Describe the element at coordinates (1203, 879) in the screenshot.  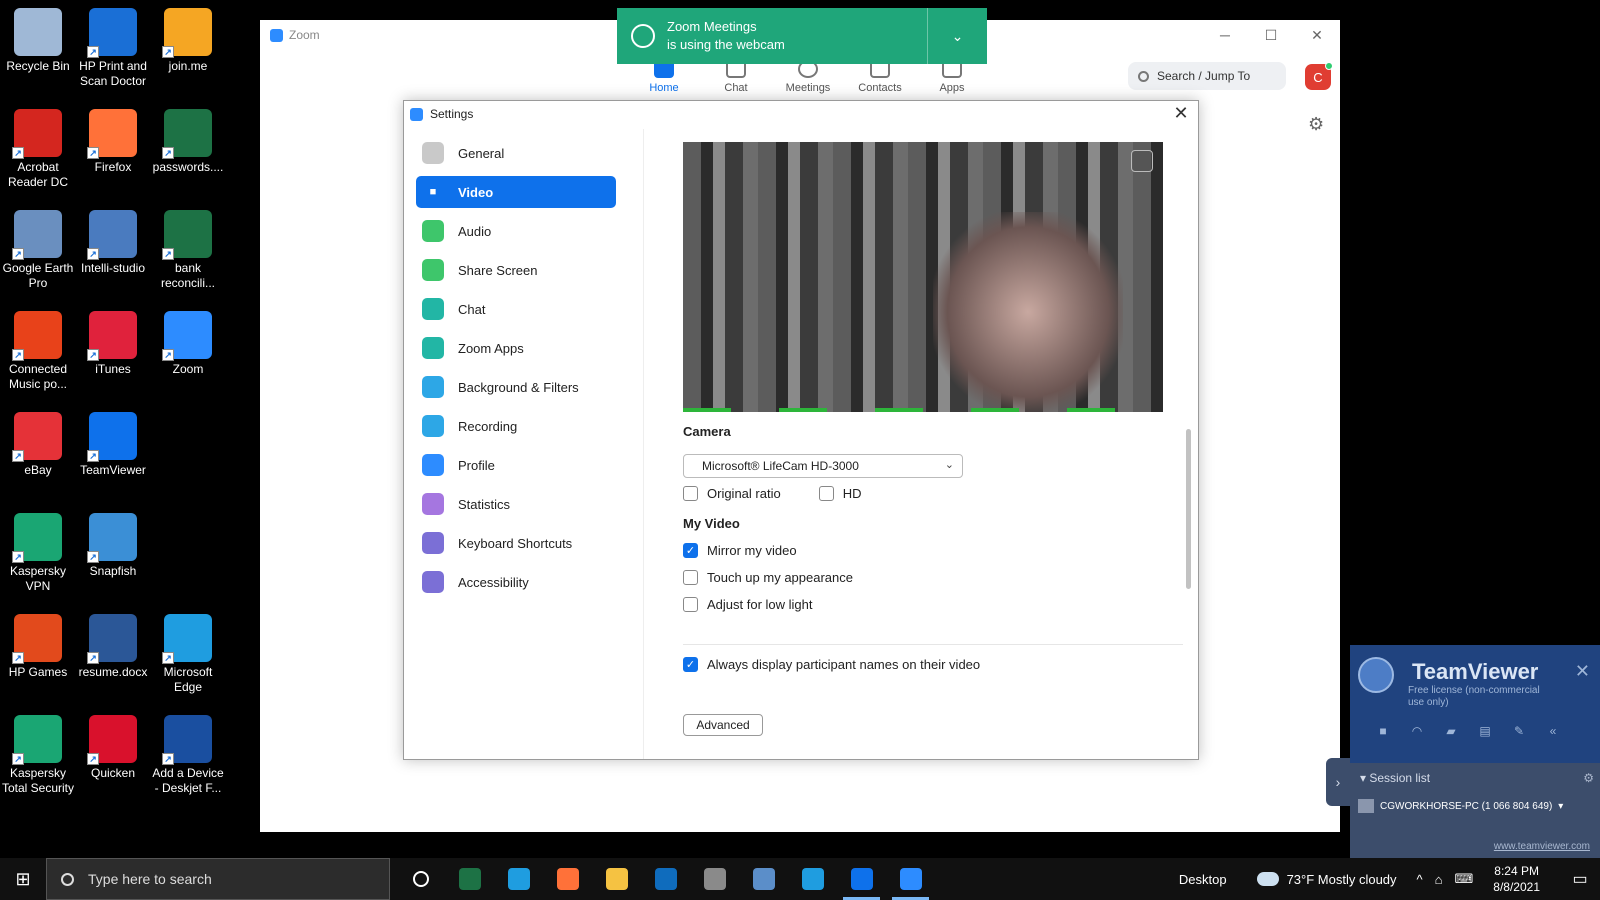
I see `desktop-toolbar-label: Desktop` at that location.